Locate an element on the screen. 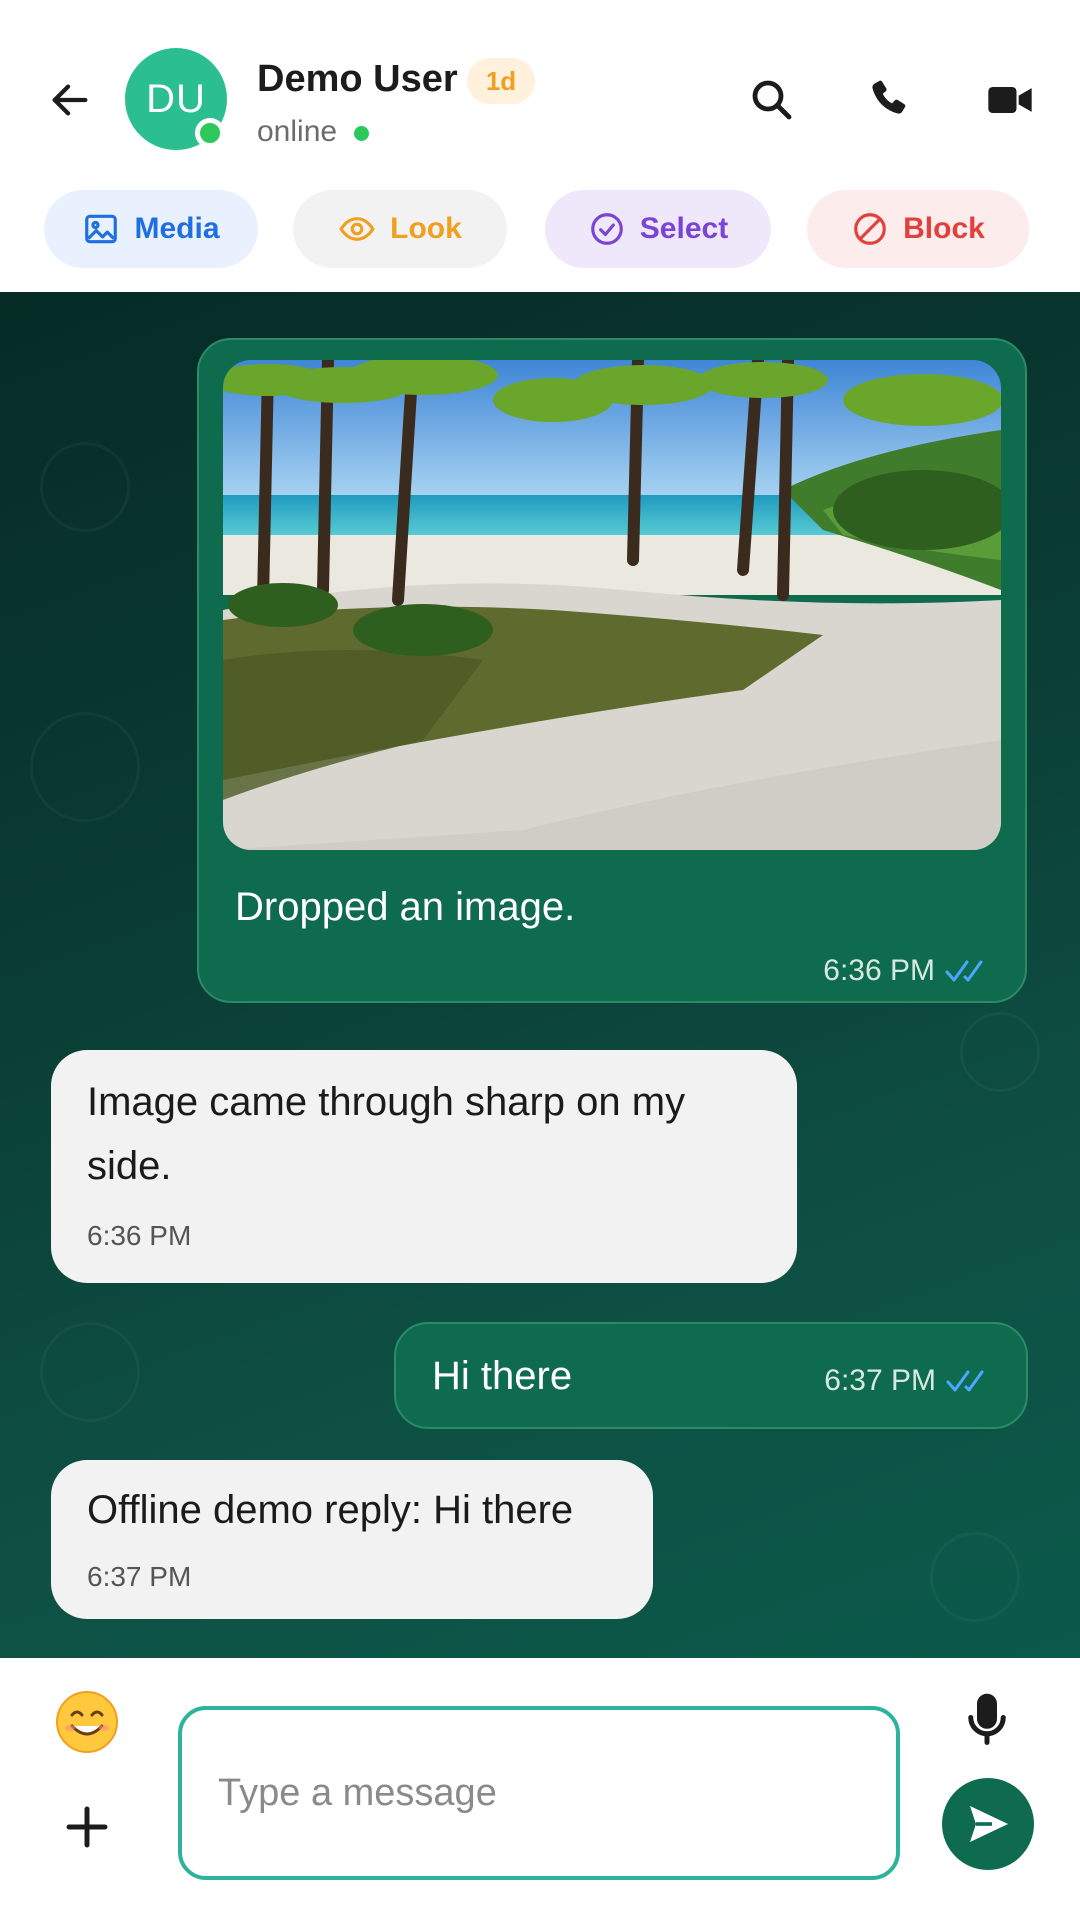 The image size is (1080, 1920). arrow-left-icon is located at coordinates (70, 100).